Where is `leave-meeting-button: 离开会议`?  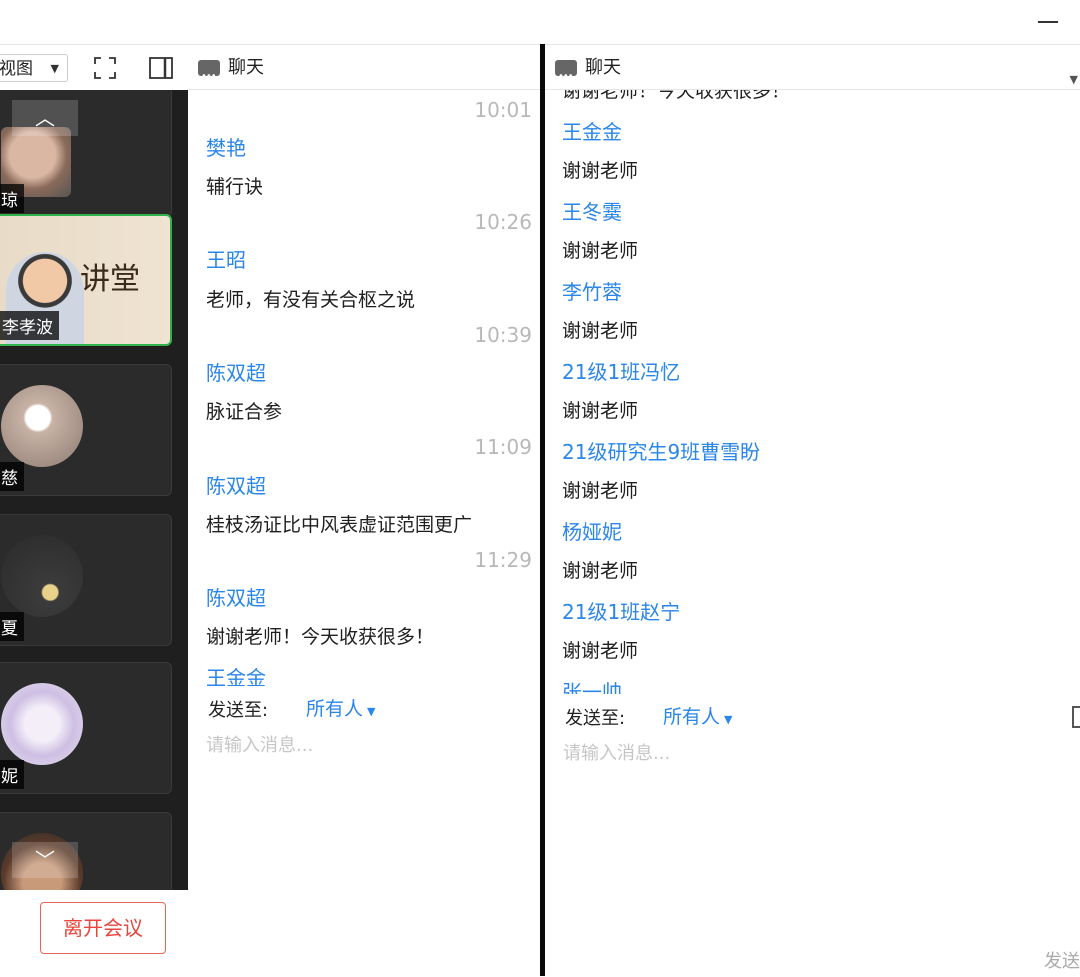 leave-meeting-button: 离开会议 is located at coordinates (103, 928).